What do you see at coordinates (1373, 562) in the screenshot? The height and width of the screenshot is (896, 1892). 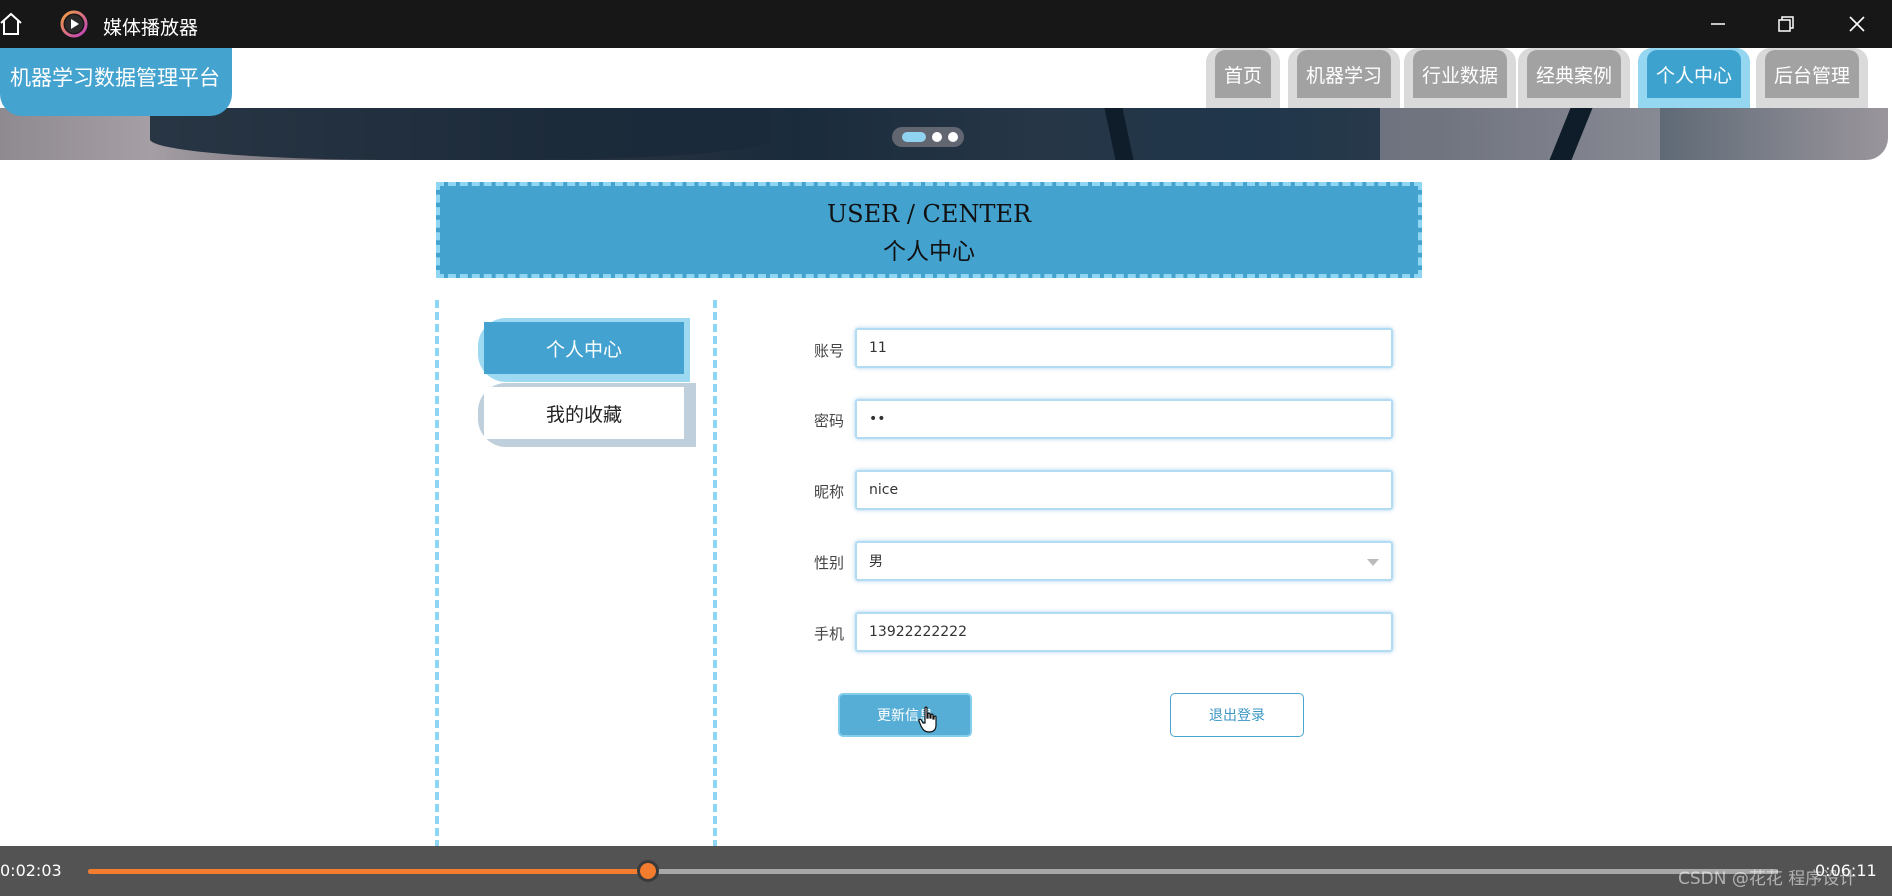 I see `chevron-down-icon` at bounding box center [1373, 562].